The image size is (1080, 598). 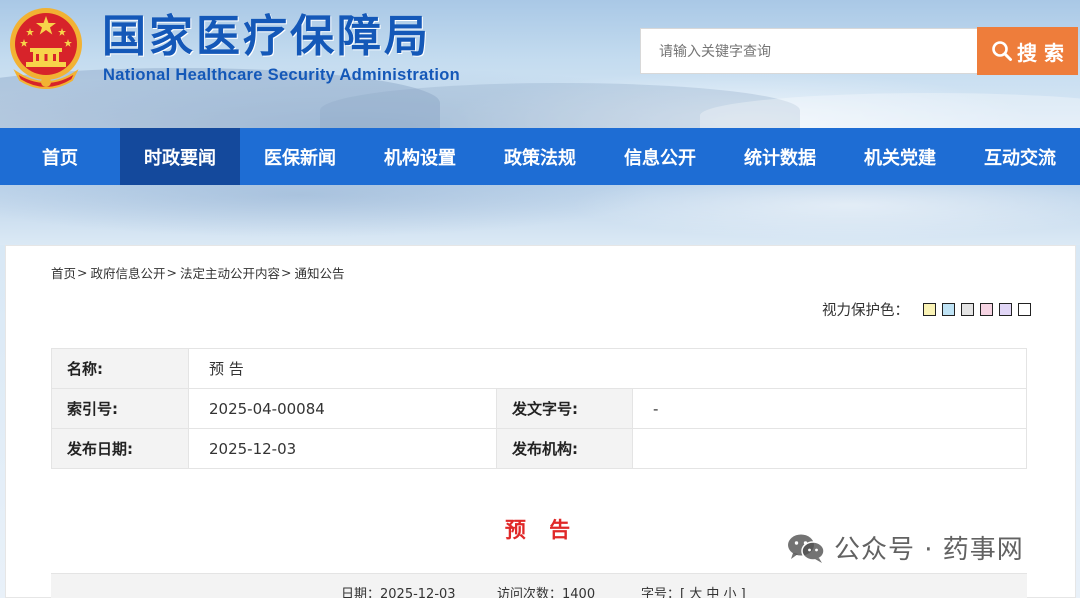 I want to click on meta-font-size: 字号：[ 大 中 小 ], so click(x=693, y=590).